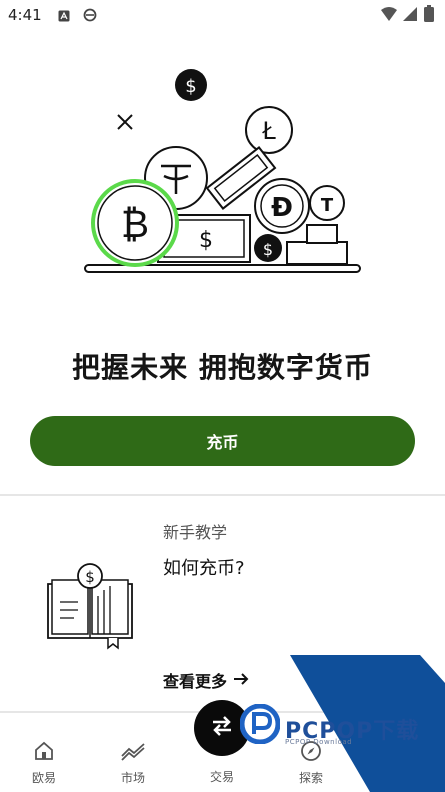  I want to click on svg-text: T, so click(327, 205).